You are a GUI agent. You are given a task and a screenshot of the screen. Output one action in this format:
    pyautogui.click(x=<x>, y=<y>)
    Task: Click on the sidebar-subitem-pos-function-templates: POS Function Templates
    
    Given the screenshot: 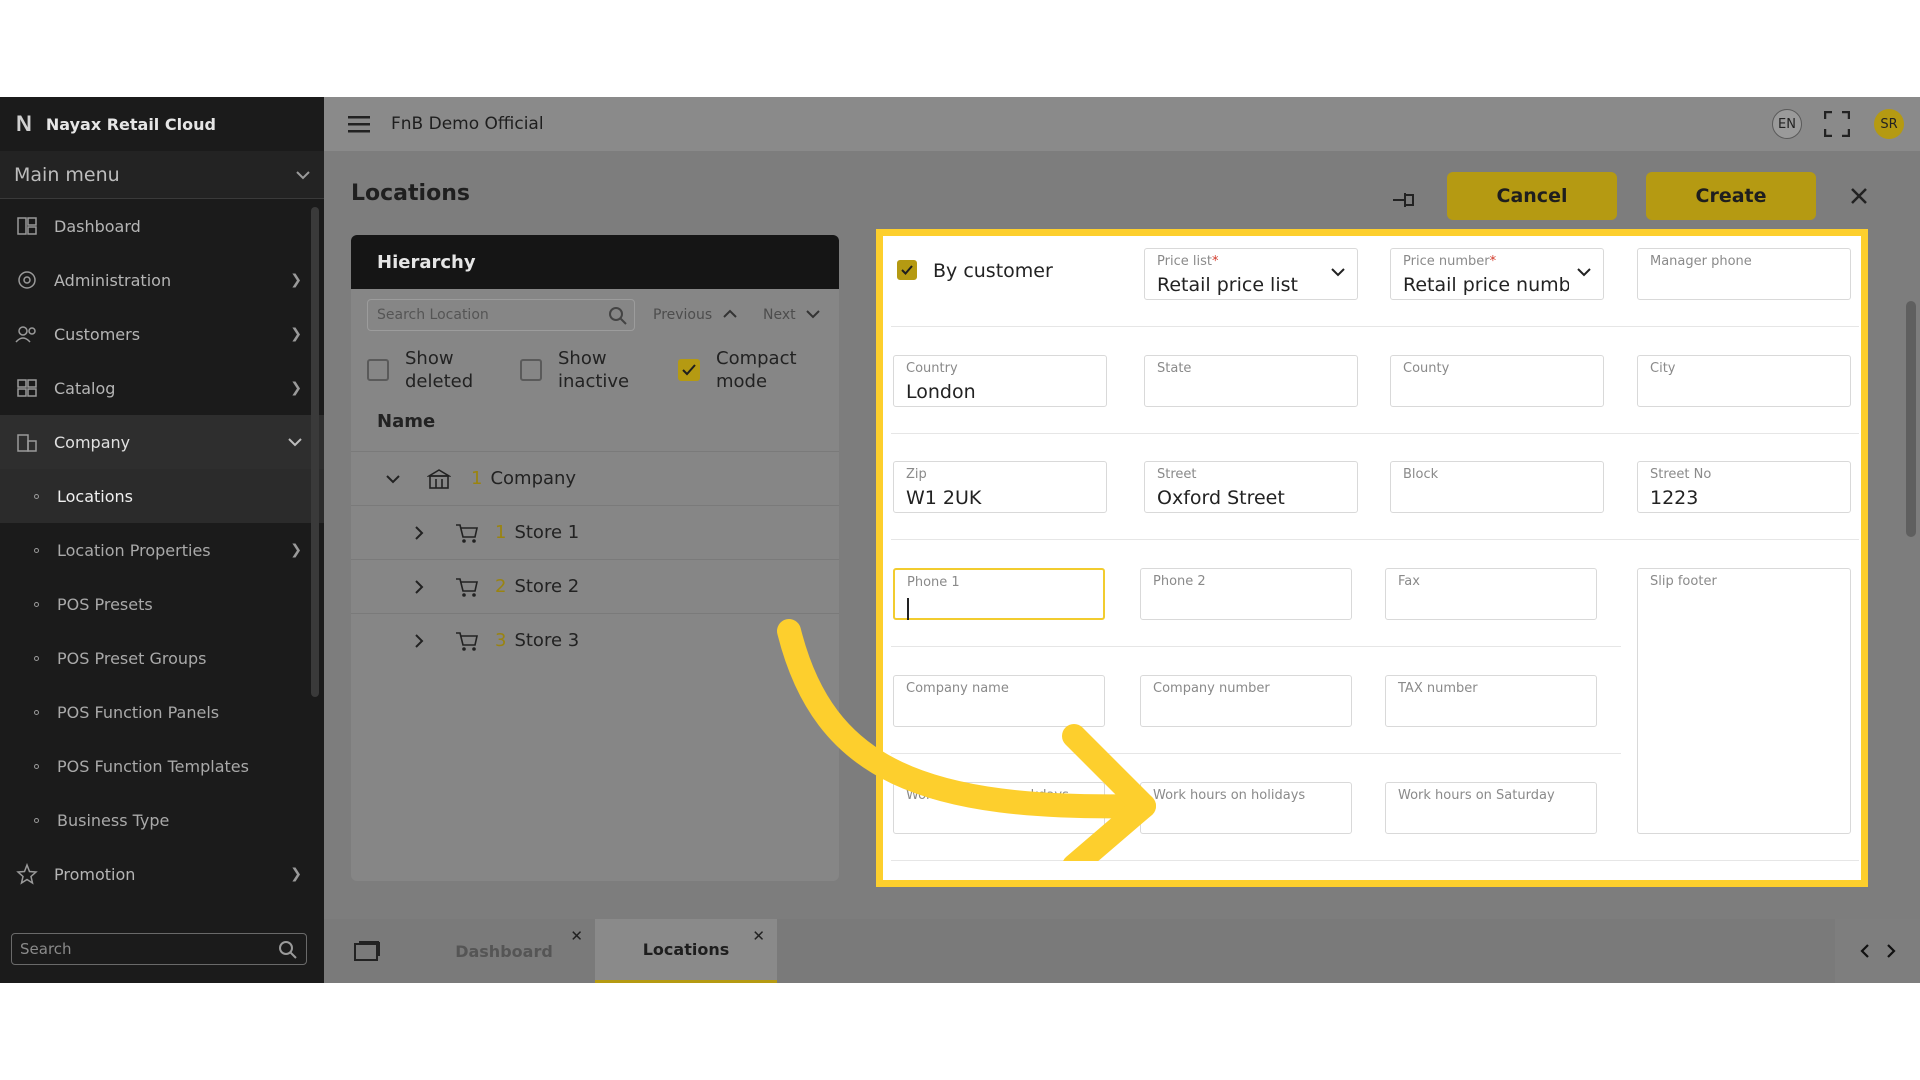 What is the action you would take?
    pyautogui.click(x=162, y=766)
    